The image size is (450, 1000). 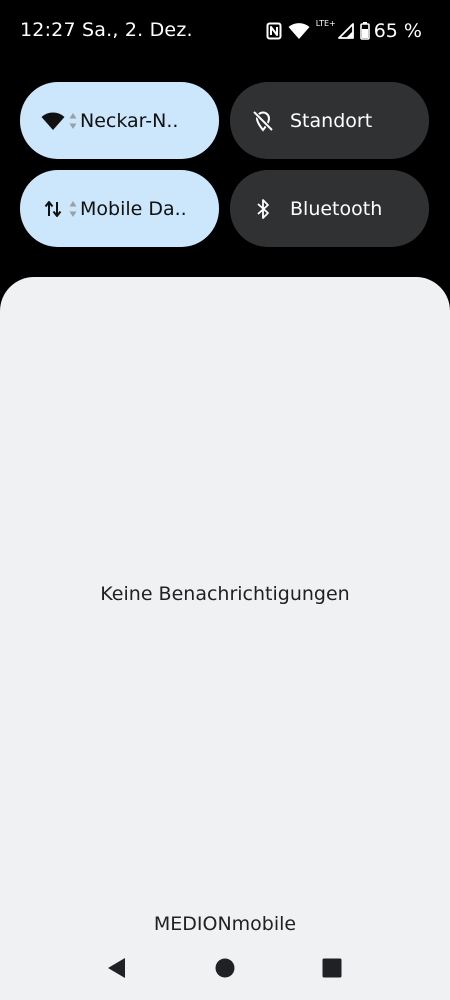 I want to click on status-time: 12:27, so click(x=48, y=30).